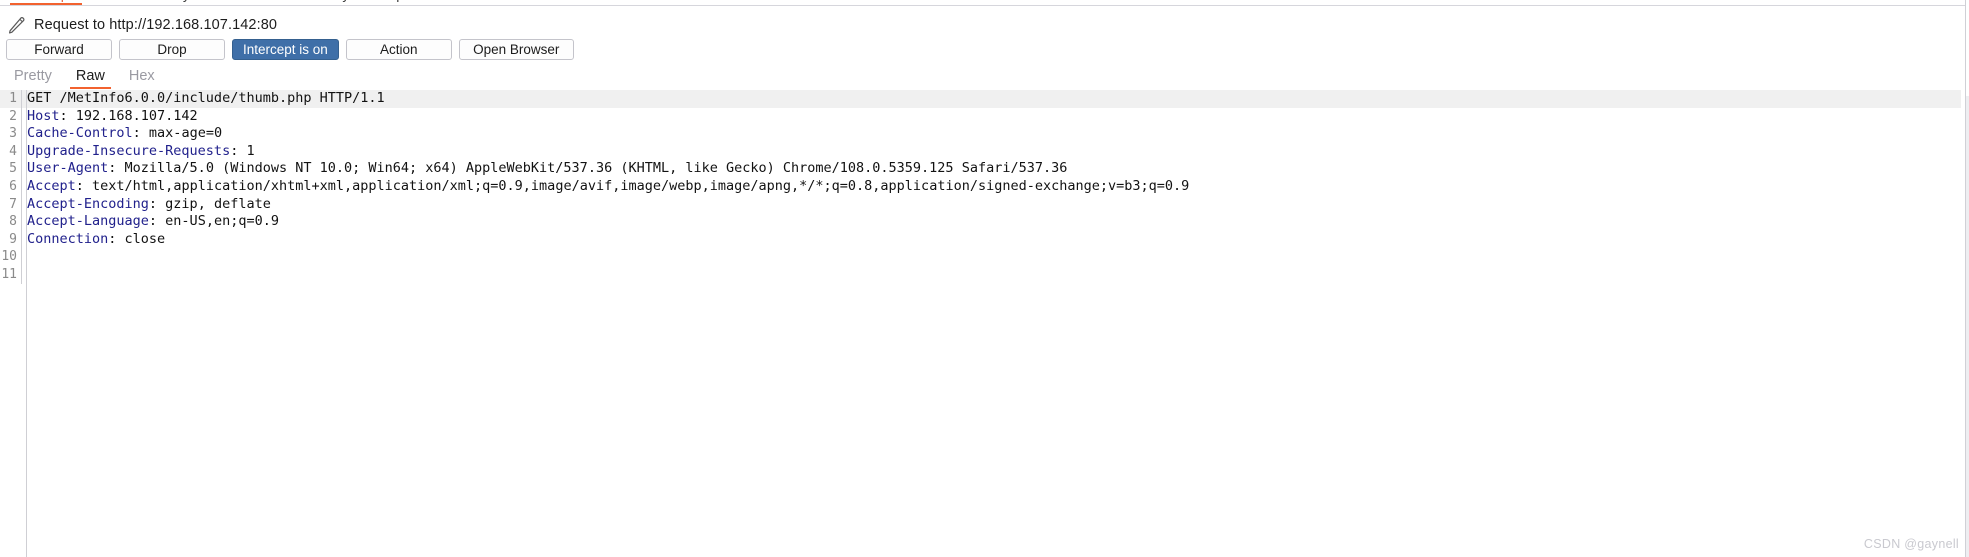 This screenshot has height=557, width=1969. What do you see at coordinates (11, 239) in the screenshot?
I see `line-number: 9` at bounding box center [11, 239].